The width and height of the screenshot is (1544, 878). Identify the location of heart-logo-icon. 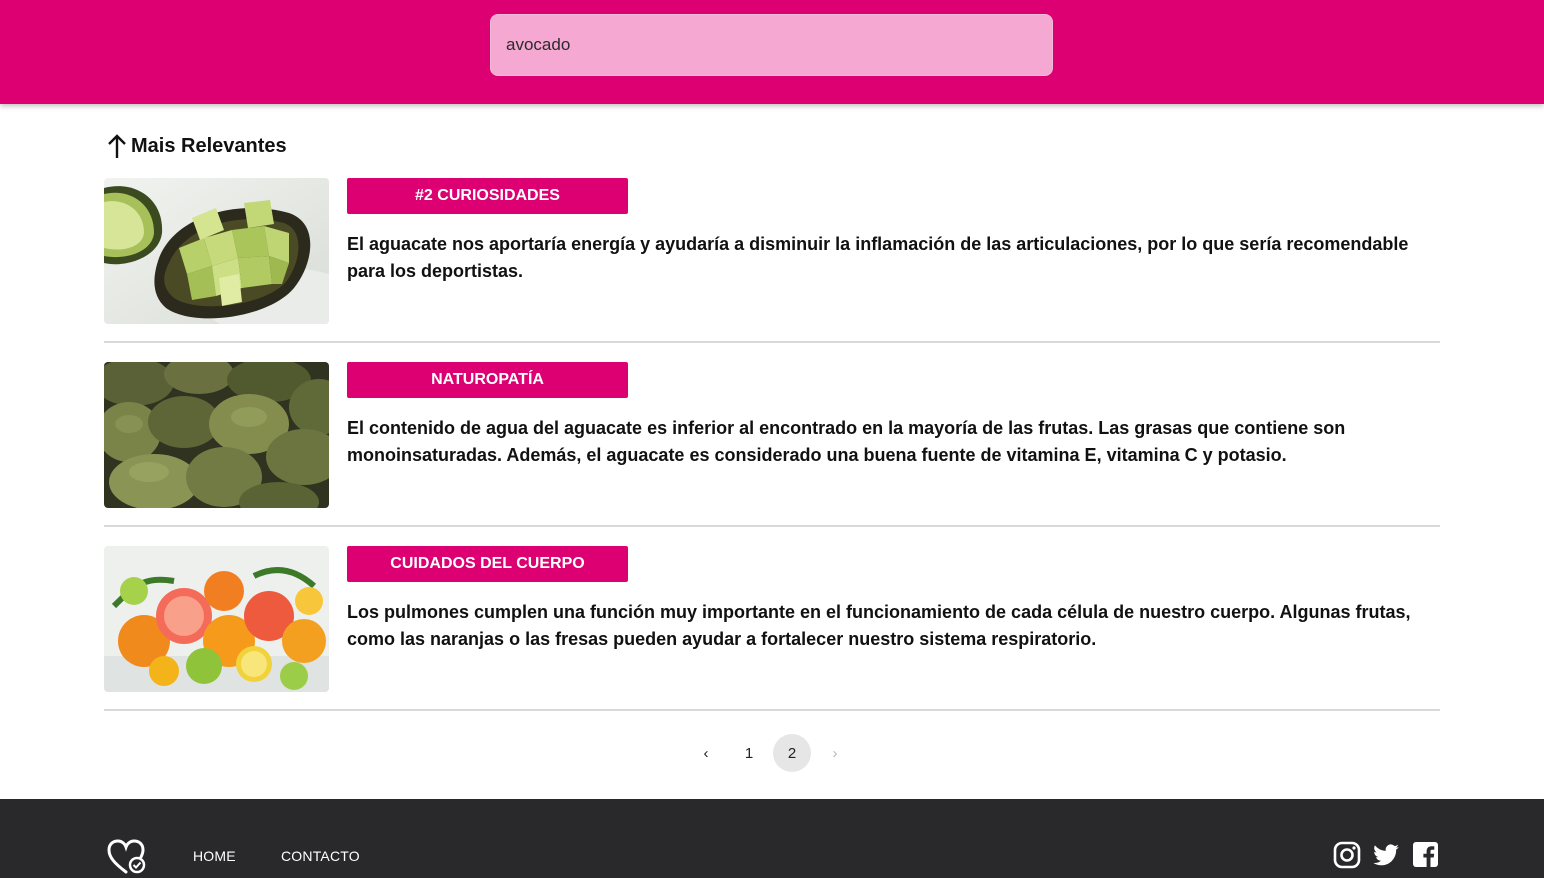
(127, 858).